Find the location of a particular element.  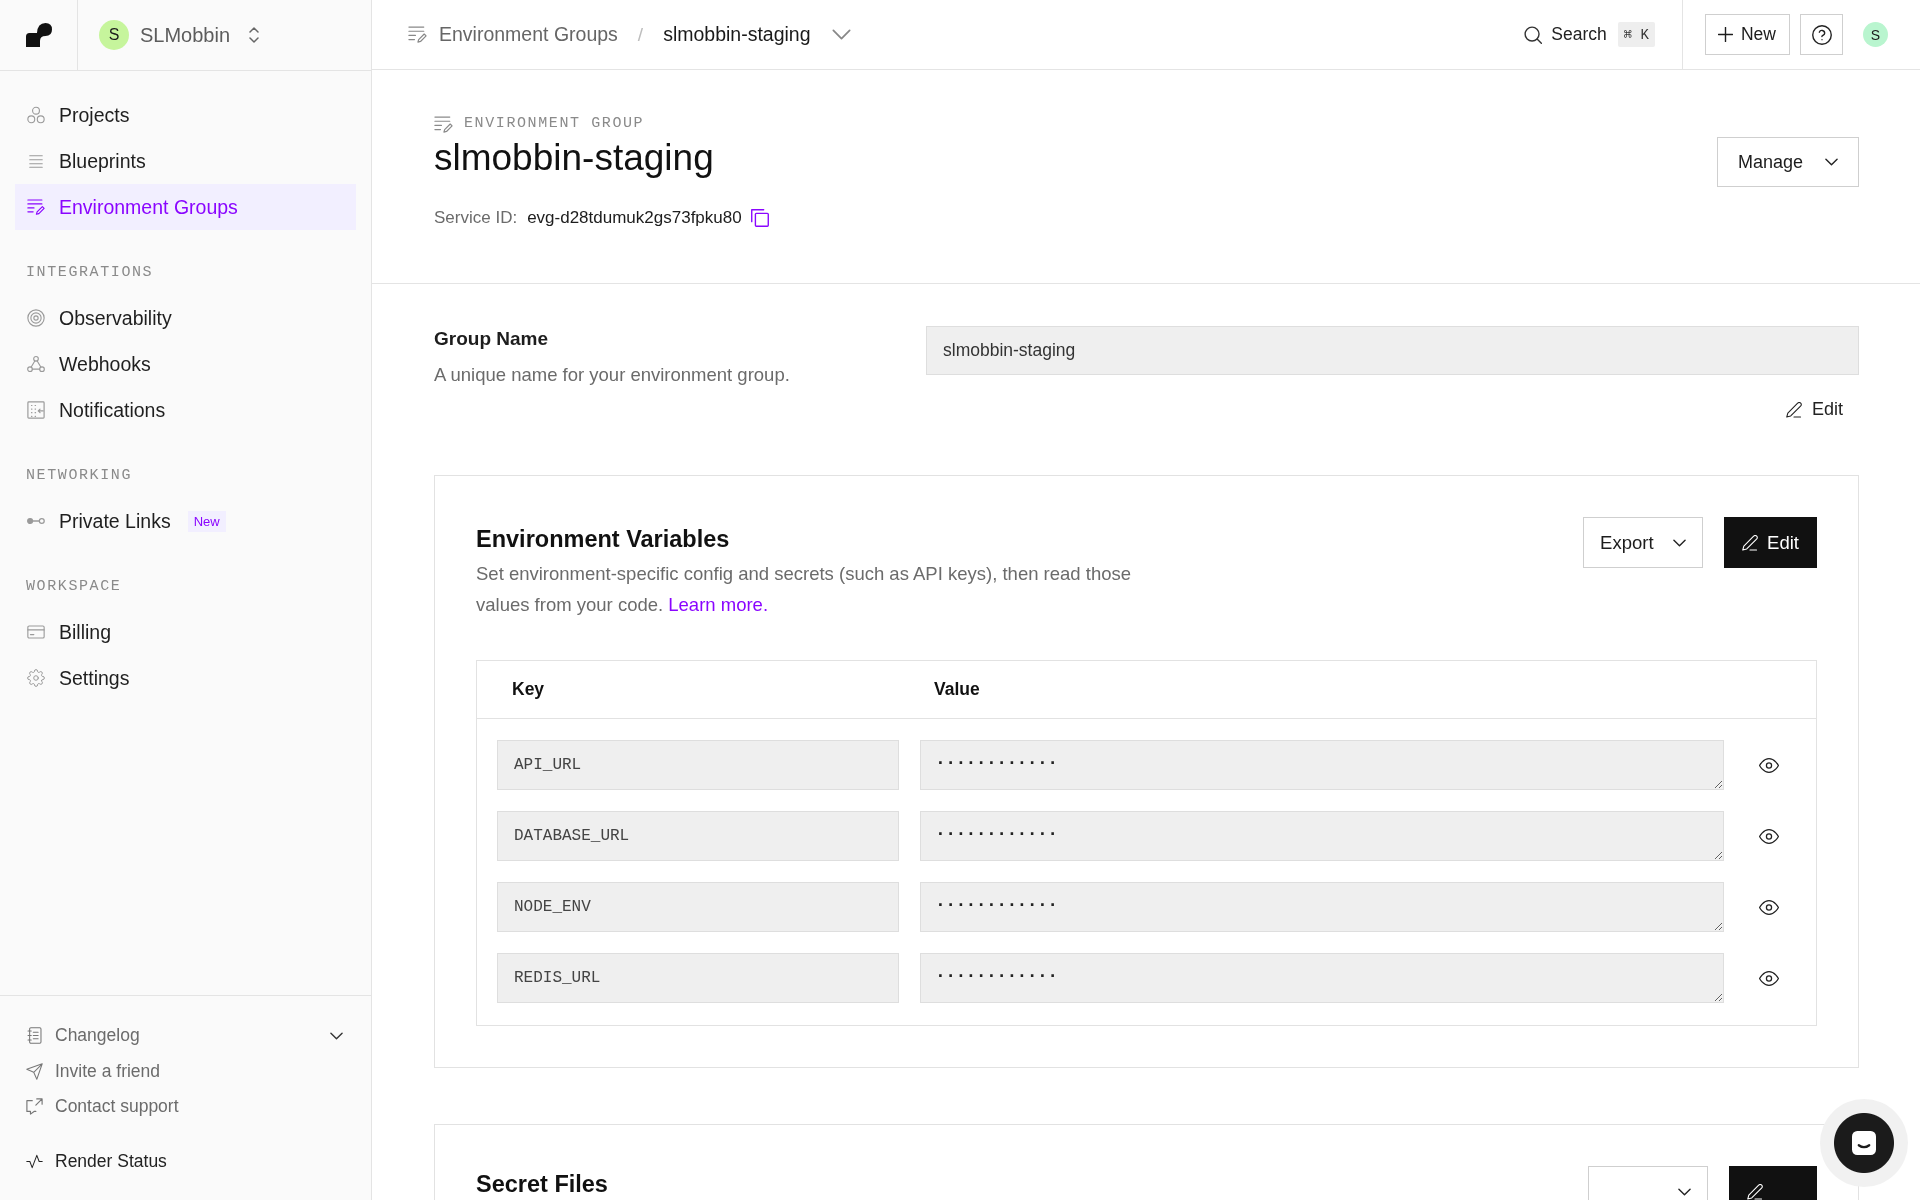

export-button: Export is located at coordinates (1643, 542).